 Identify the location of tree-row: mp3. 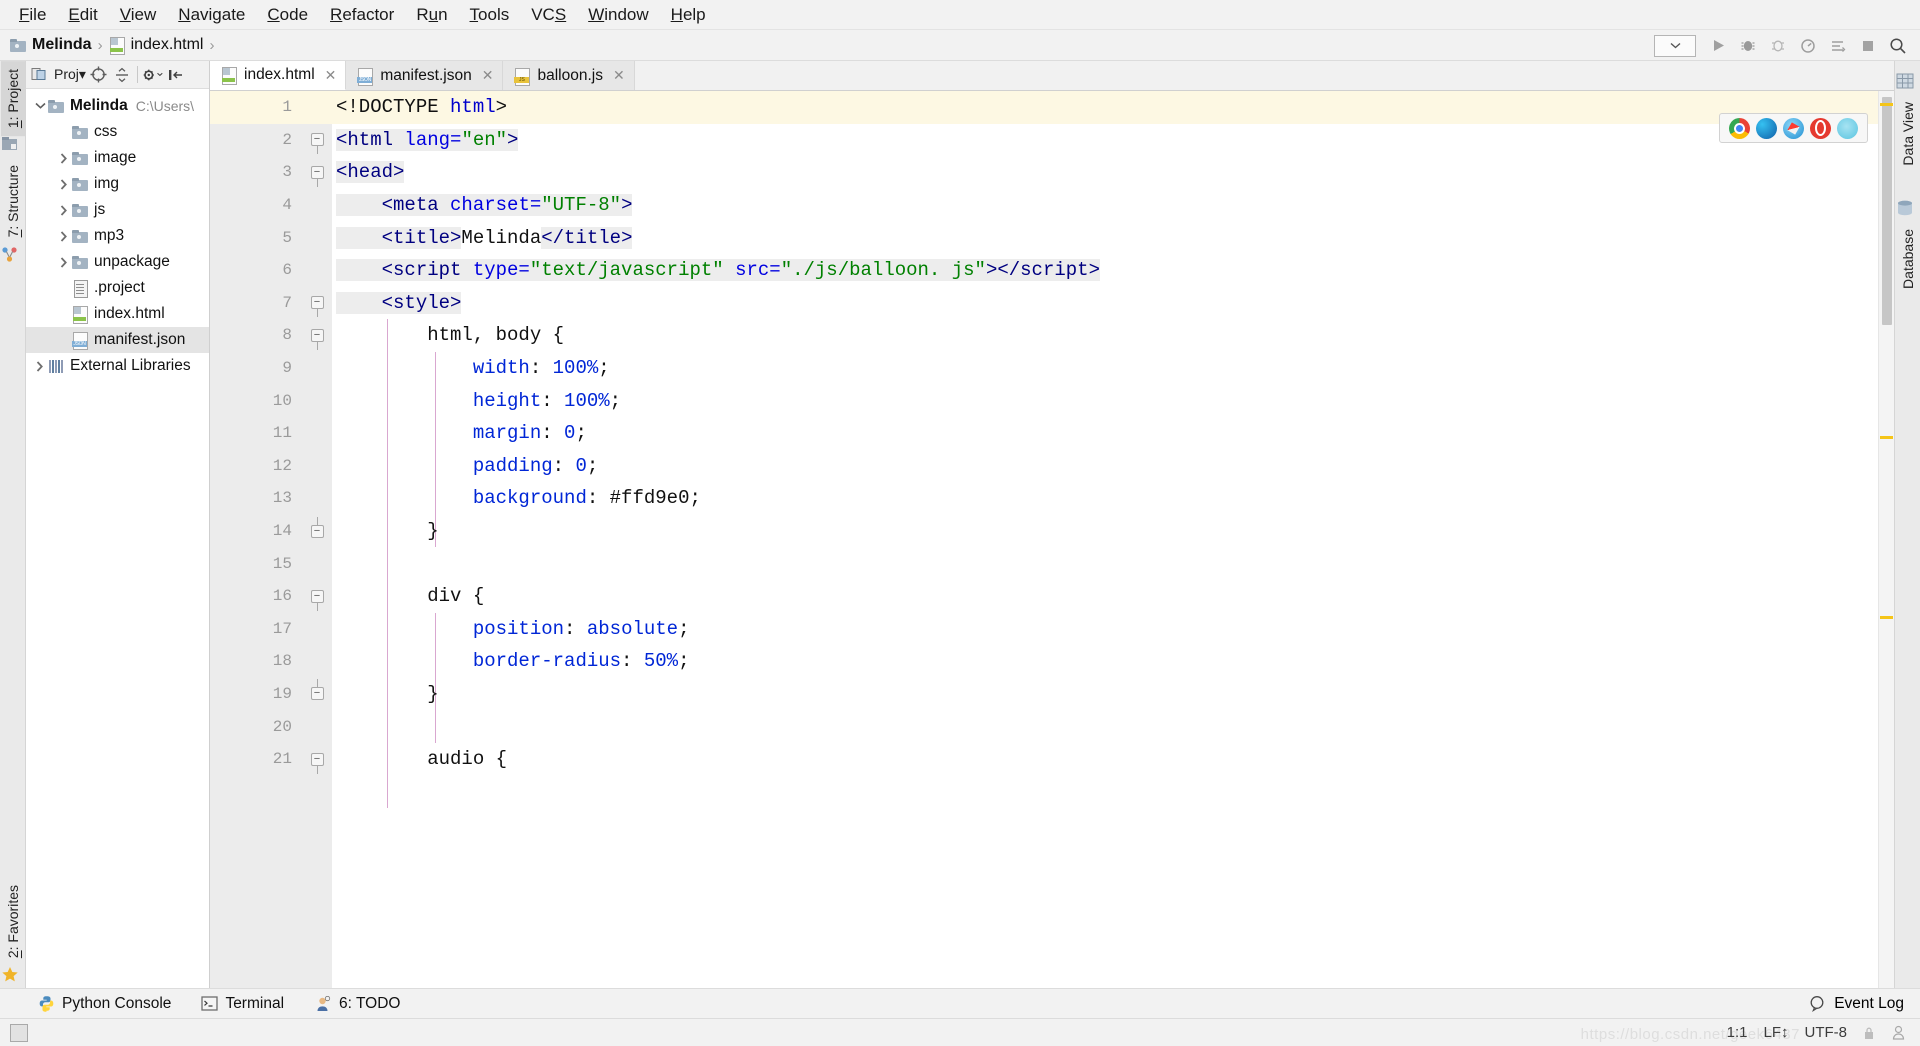
(117, 236).